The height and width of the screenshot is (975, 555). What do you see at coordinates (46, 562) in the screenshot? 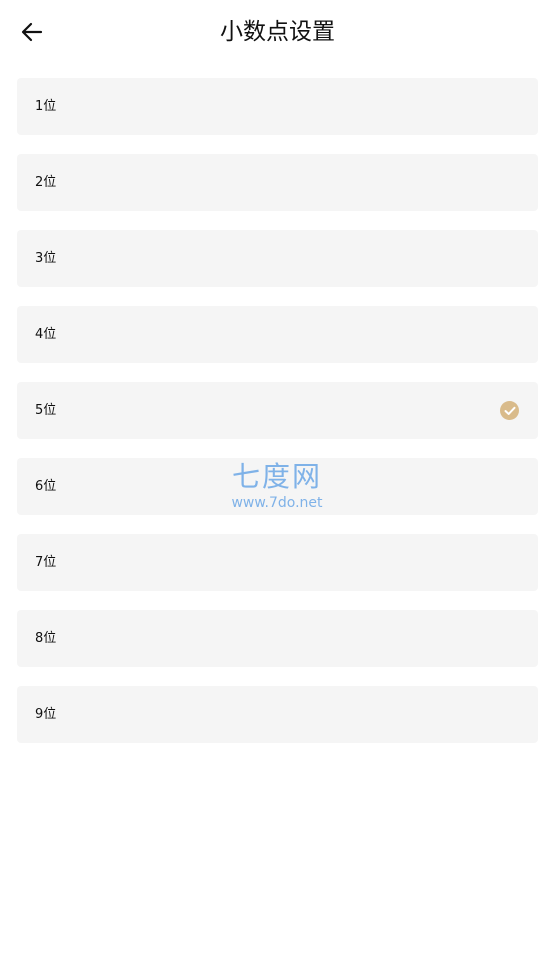
I see `option-label: 7位` at bounding box center [46, 562].